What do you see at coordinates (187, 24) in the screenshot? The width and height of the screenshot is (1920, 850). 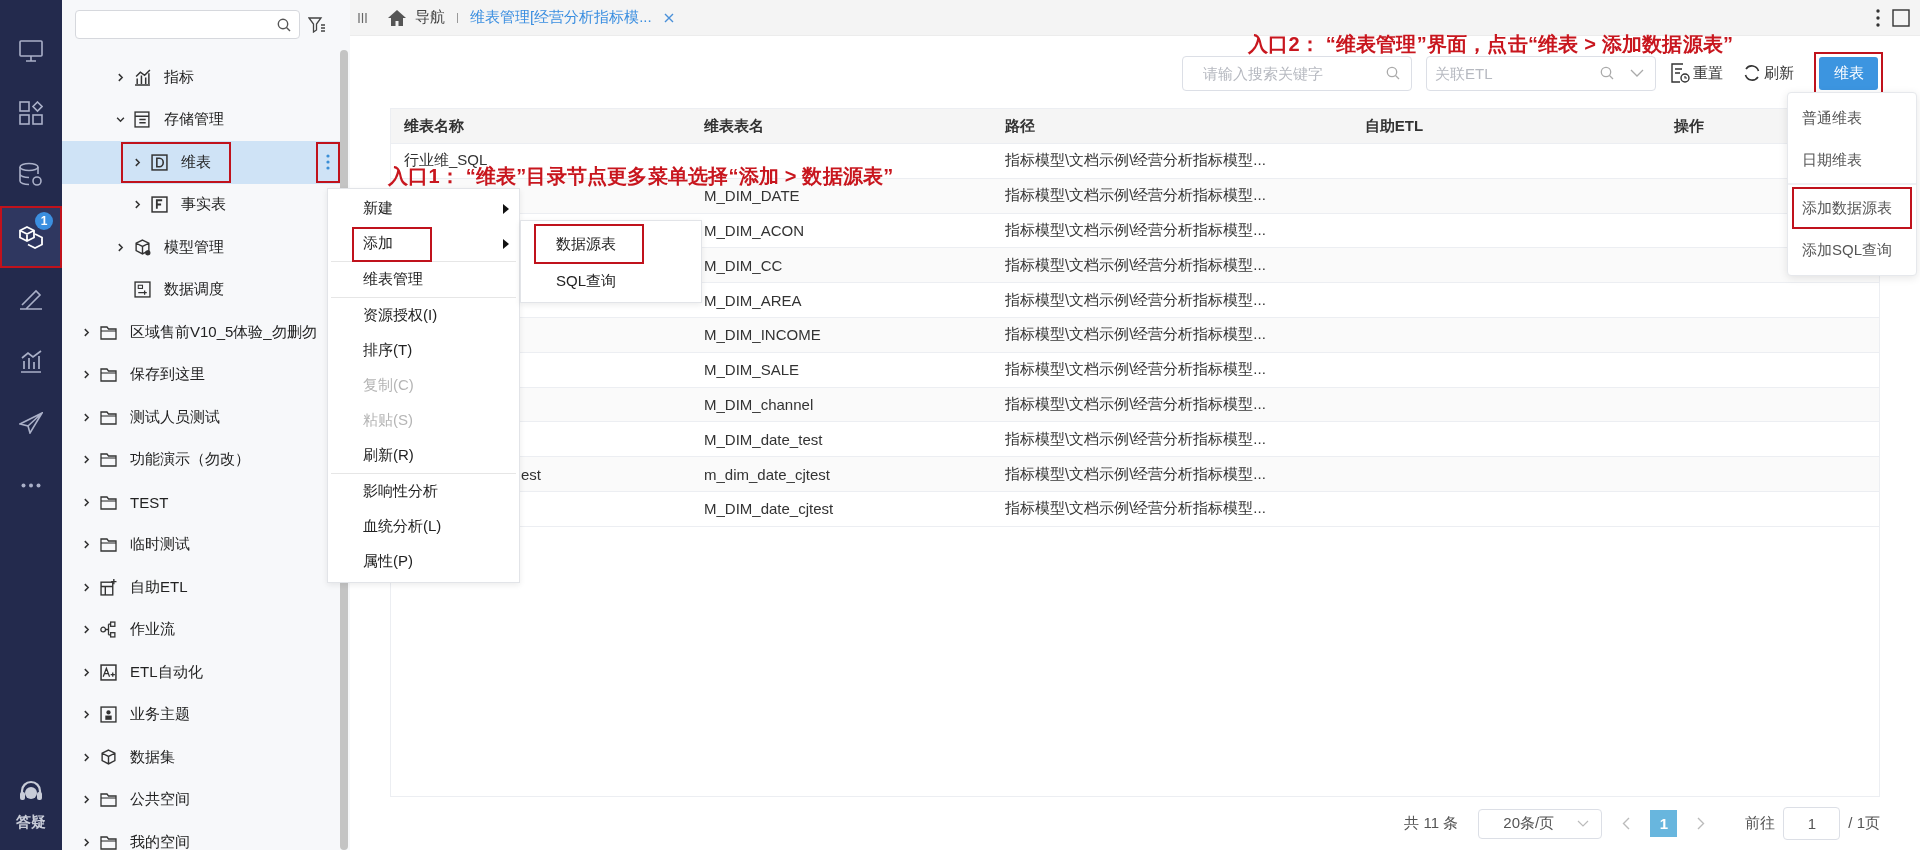 I see `search-field` at bounding box center [187, 24].